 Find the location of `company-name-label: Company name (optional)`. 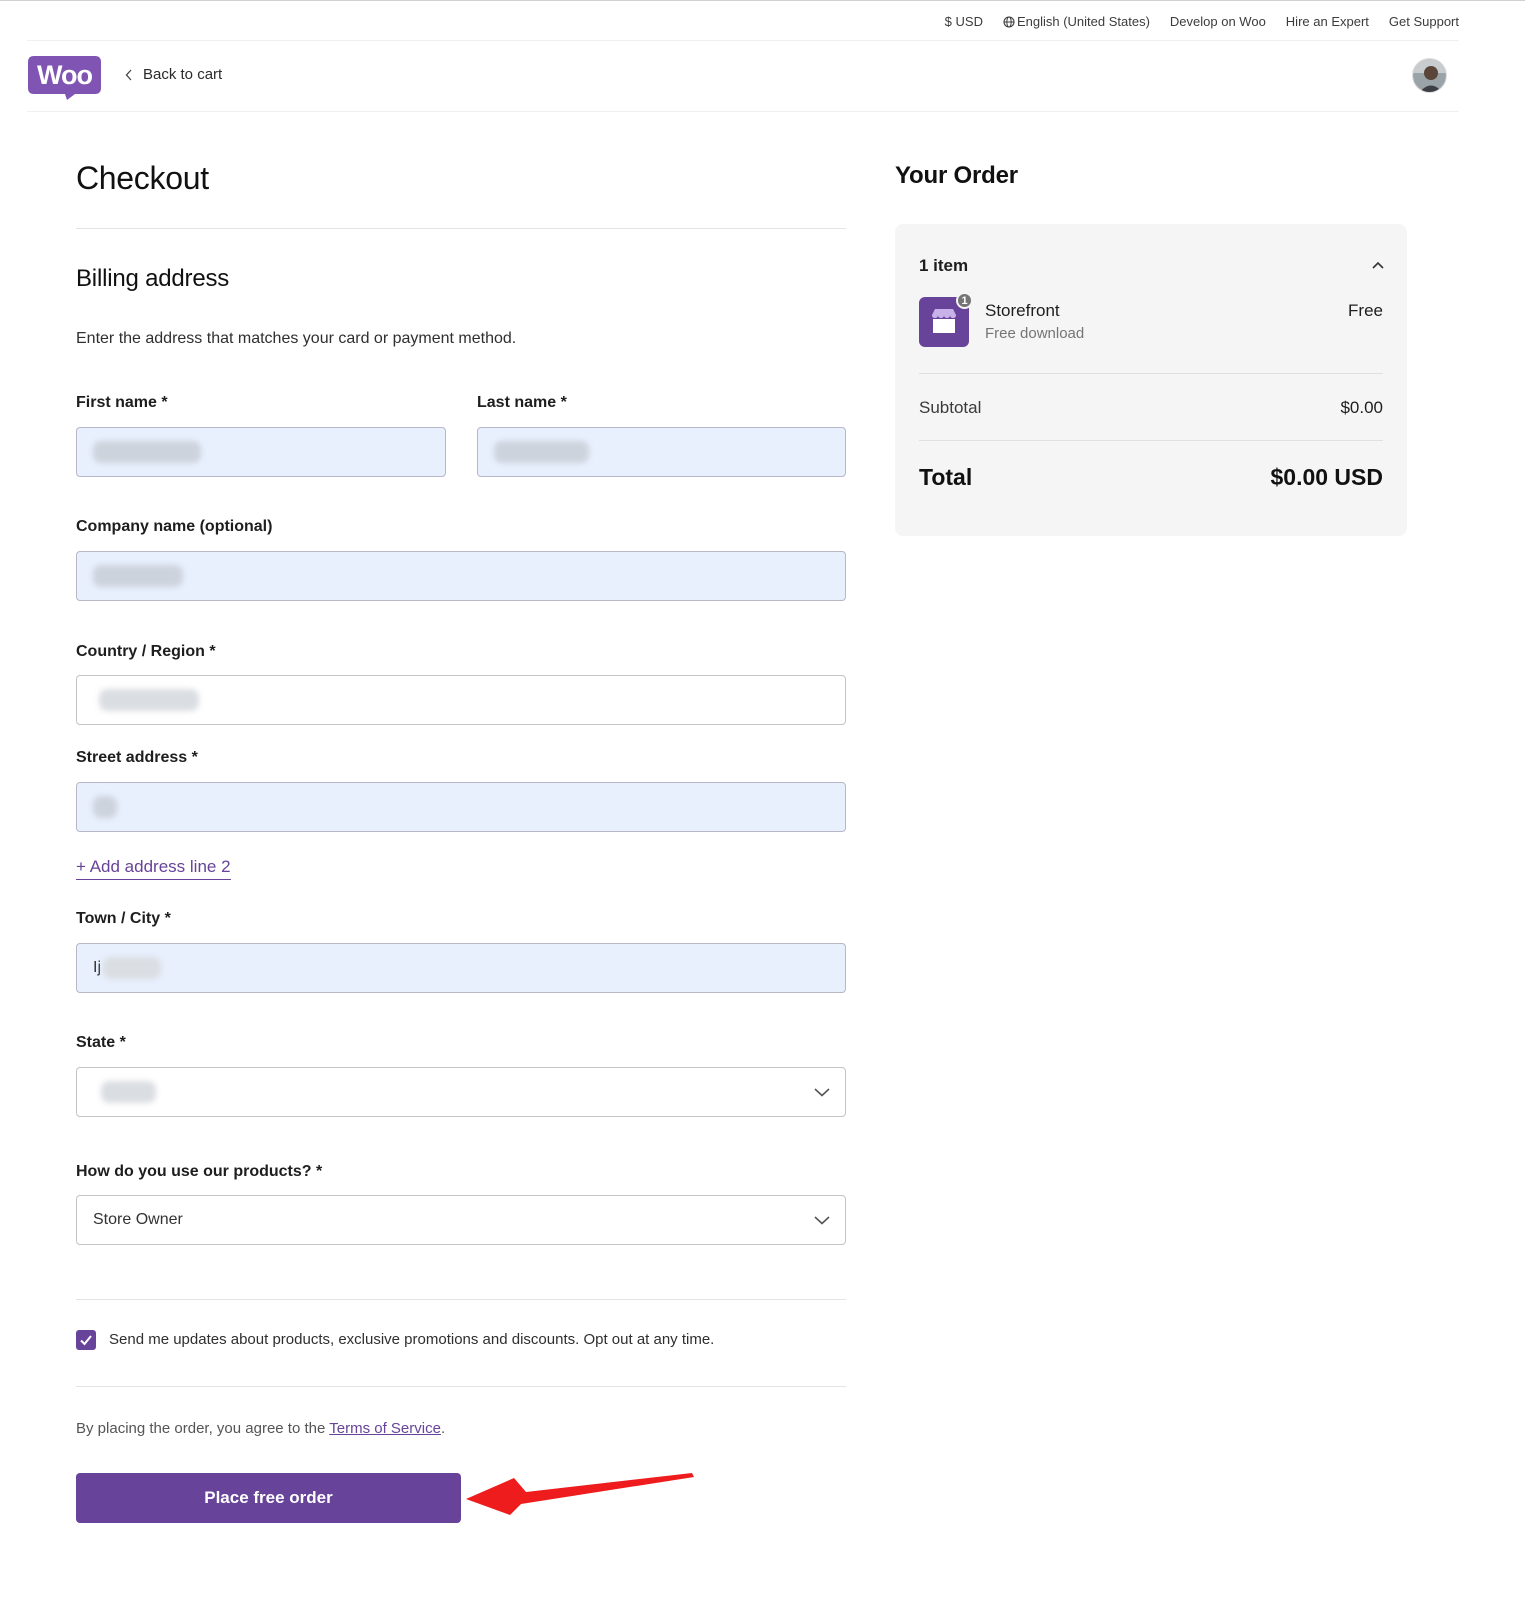

company-name-label: Company name (optional) is located at coordinates (174, 526).